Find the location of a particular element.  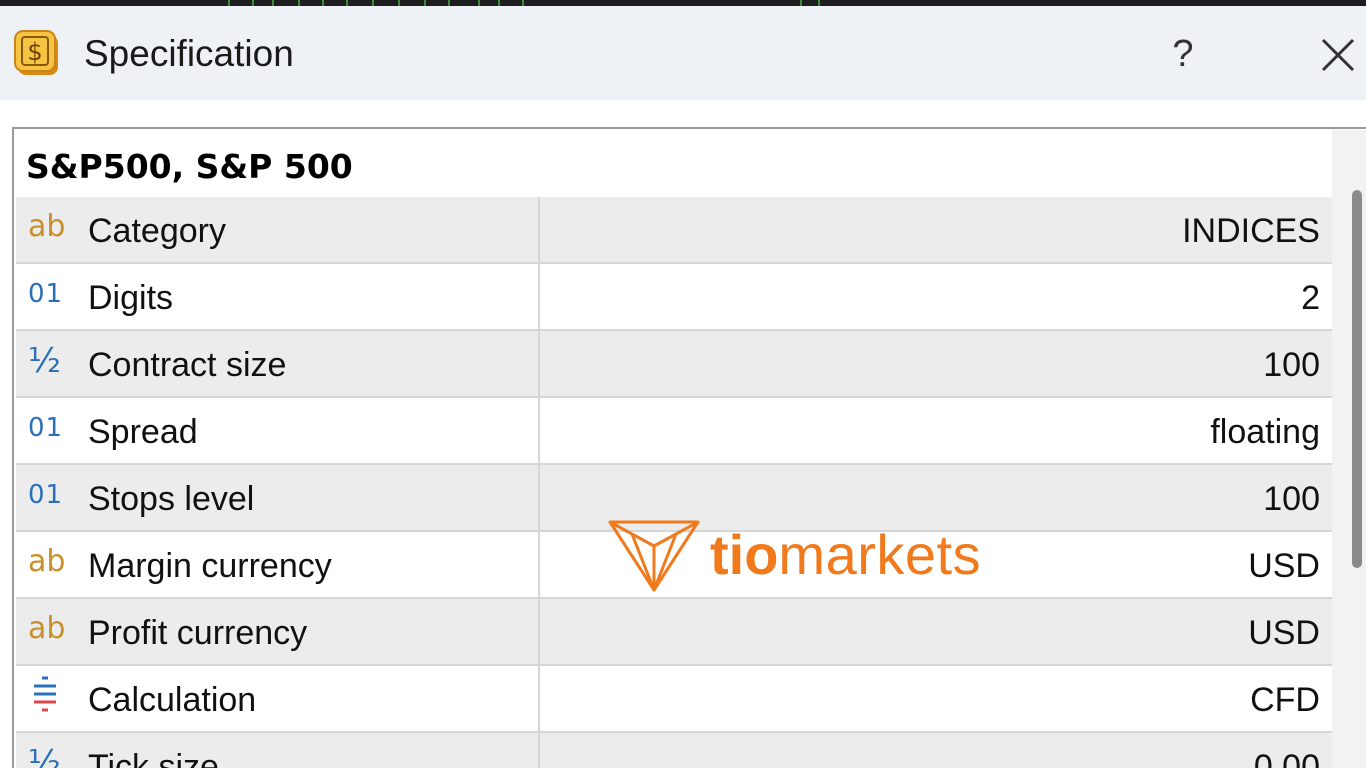

property-value: INDICES is located at coordinates (1251, 231).